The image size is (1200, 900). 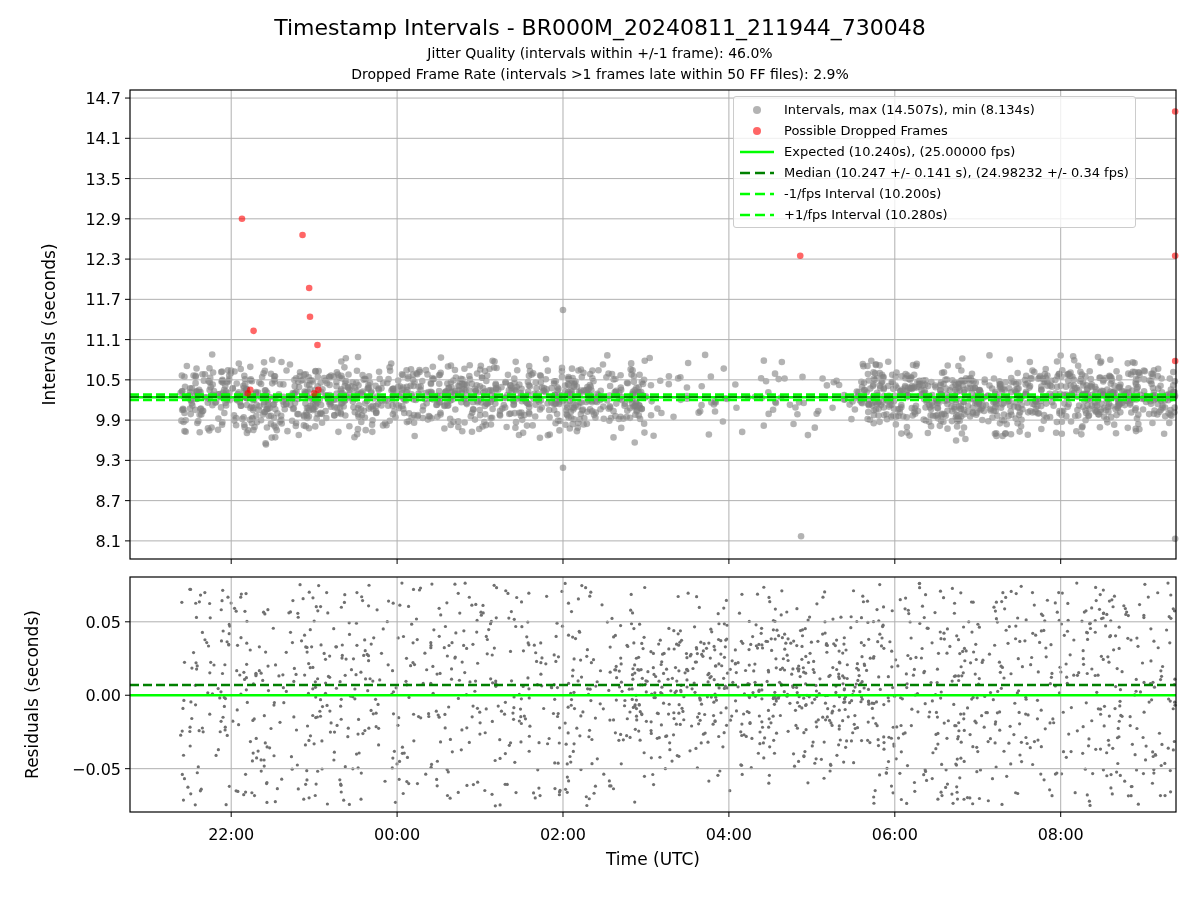 What do you see at coordinates (600, 53) in the screenshot?
I see `chart-subtitle: Jitter Quality (intervals within +/-1 frame): 46.0%` at bounding box center [600, 53].